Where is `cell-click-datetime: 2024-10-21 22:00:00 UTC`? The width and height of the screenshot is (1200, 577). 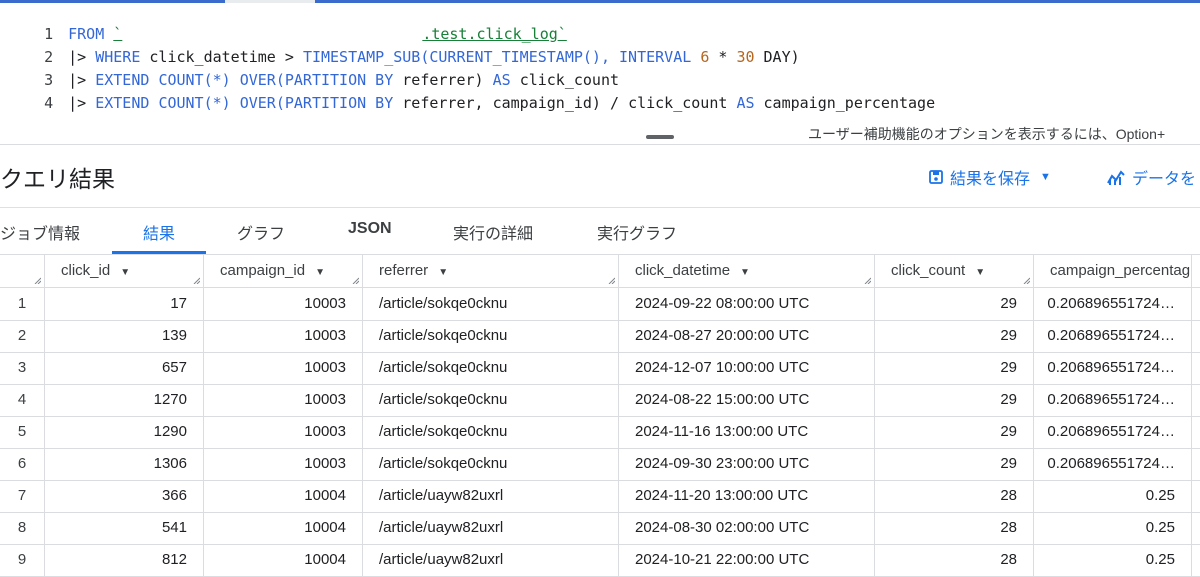 cell-click-datetime: 2024-10-21 22:00:00 UTC is located at coordinates (747, 560).